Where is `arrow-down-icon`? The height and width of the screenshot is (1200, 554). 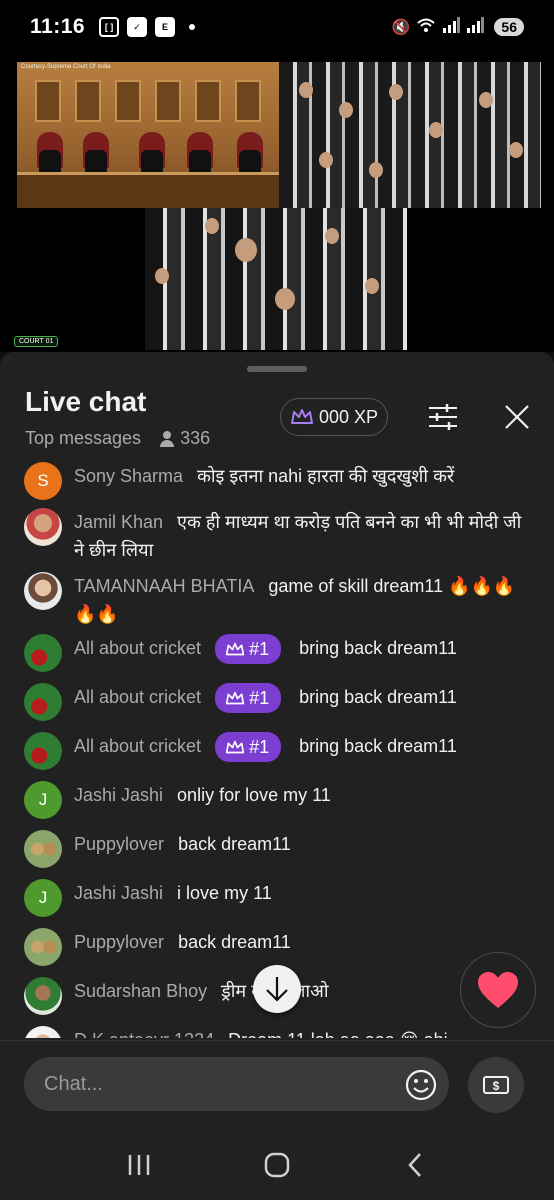
arrow-down-icon is located at coordinates (277, 989).